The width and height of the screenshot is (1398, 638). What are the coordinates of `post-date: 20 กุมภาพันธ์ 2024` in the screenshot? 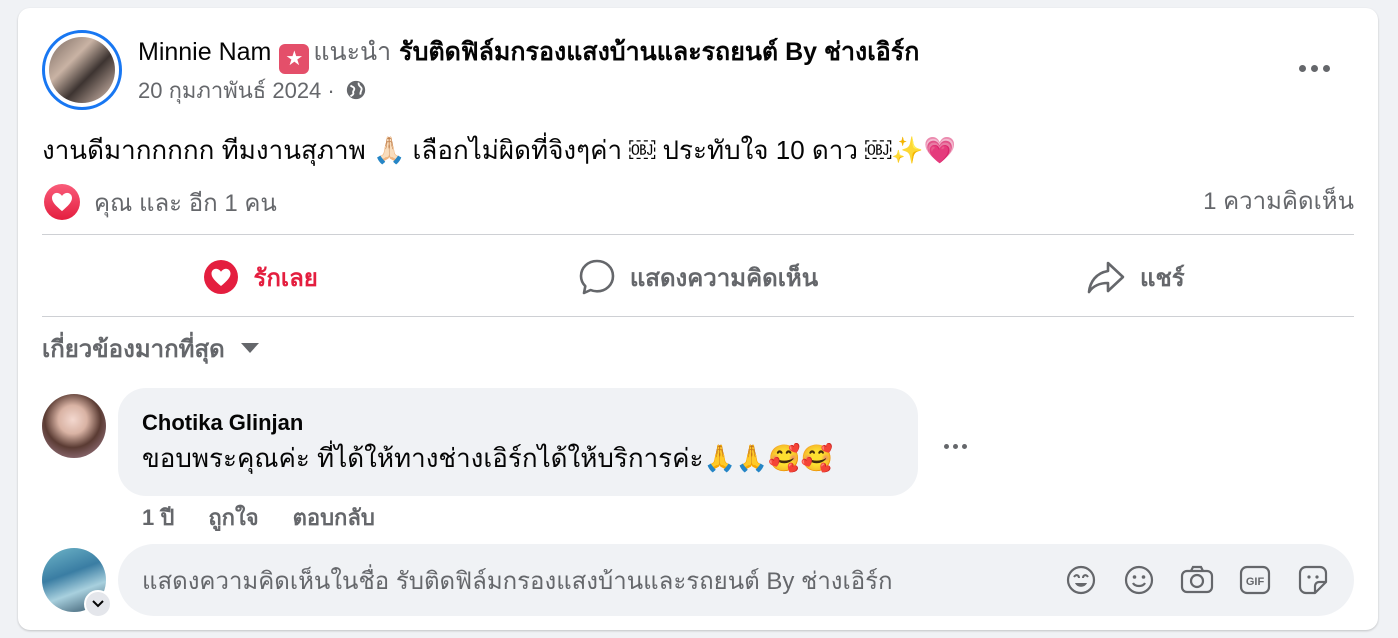 It's located at (229, 90).